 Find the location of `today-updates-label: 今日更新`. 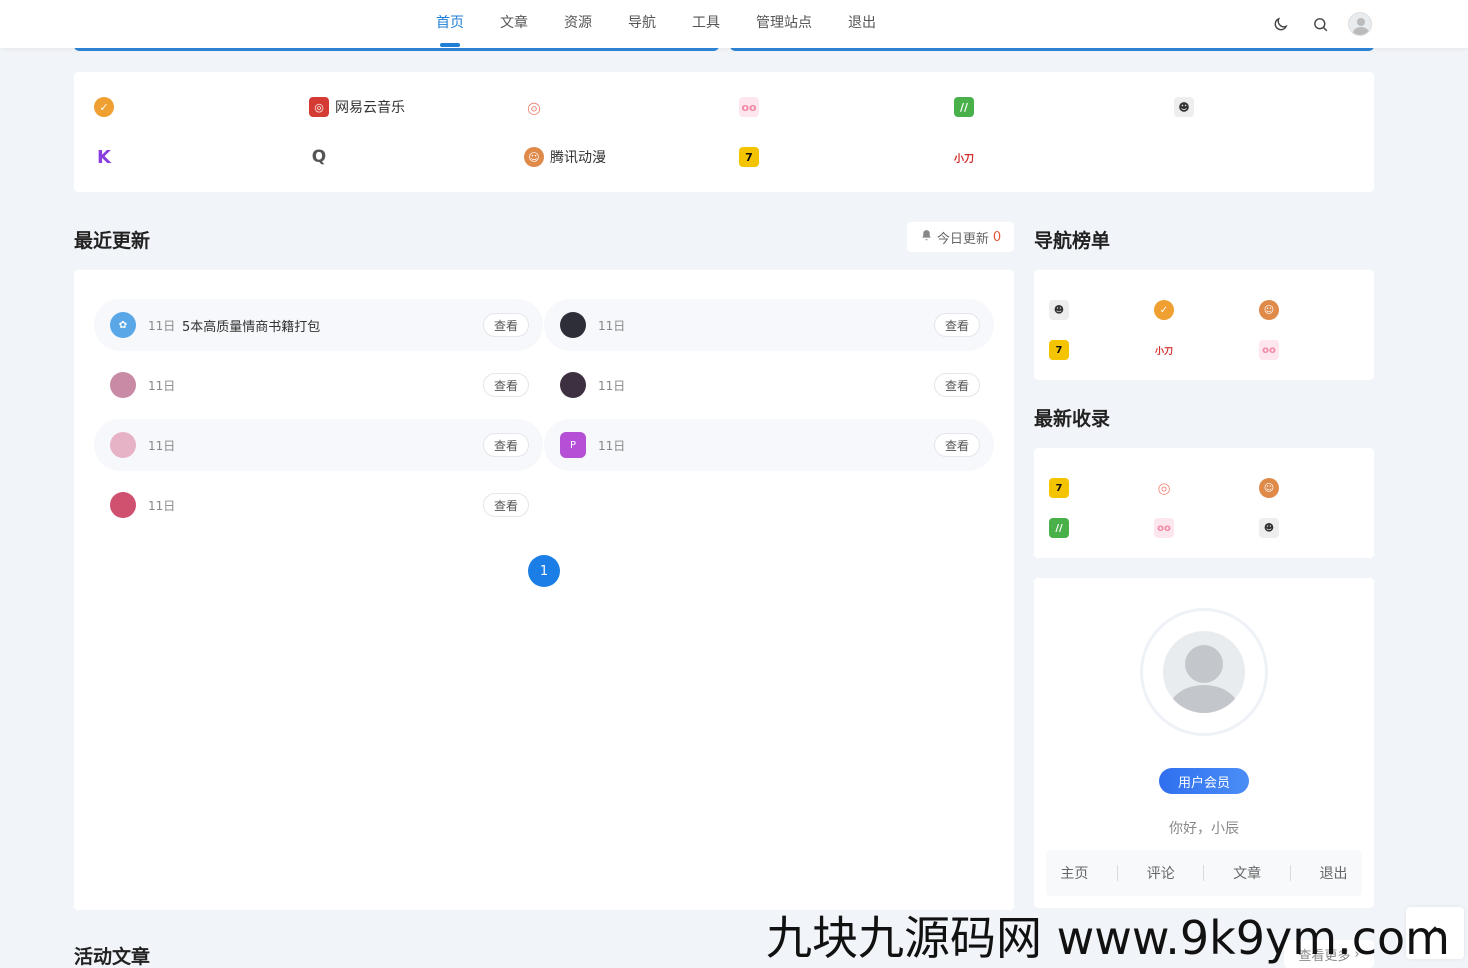

today-updates-label: 今日更新 is located at coordinates (962, 239).